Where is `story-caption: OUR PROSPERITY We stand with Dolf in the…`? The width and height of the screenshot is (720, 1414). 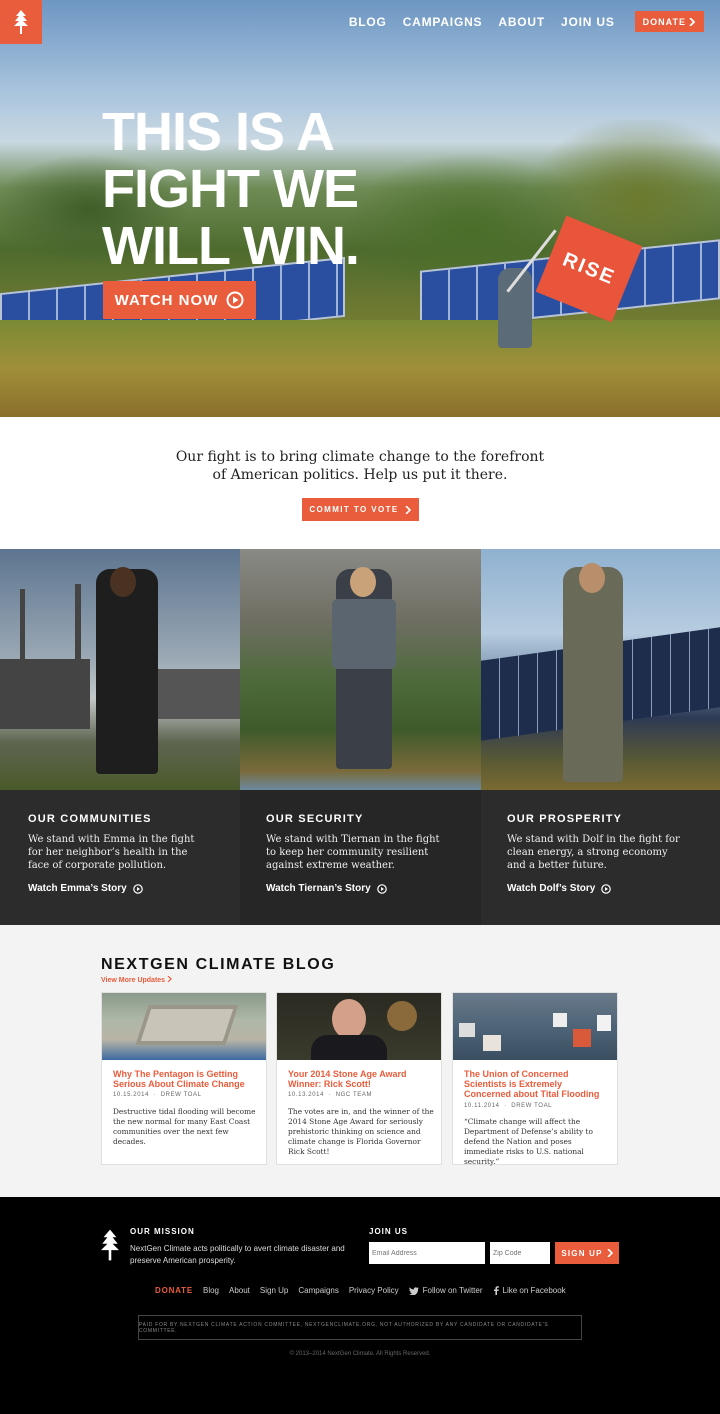 story-caption: OUR PROSPERITY We stand with Dolf in the… is located at coordinates (600, 857).